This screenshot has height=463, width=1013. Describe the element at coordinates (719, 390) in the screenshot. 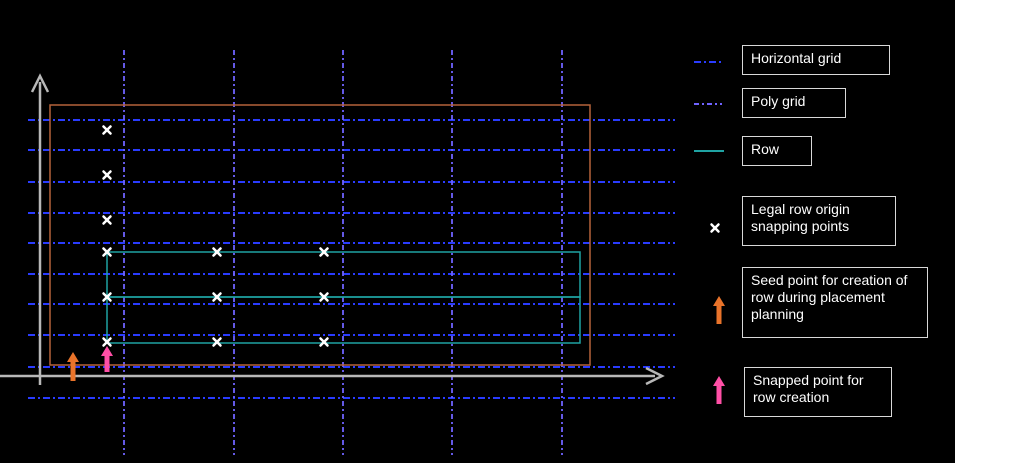

I see `legend-snapped-arrow-icon` at that location.